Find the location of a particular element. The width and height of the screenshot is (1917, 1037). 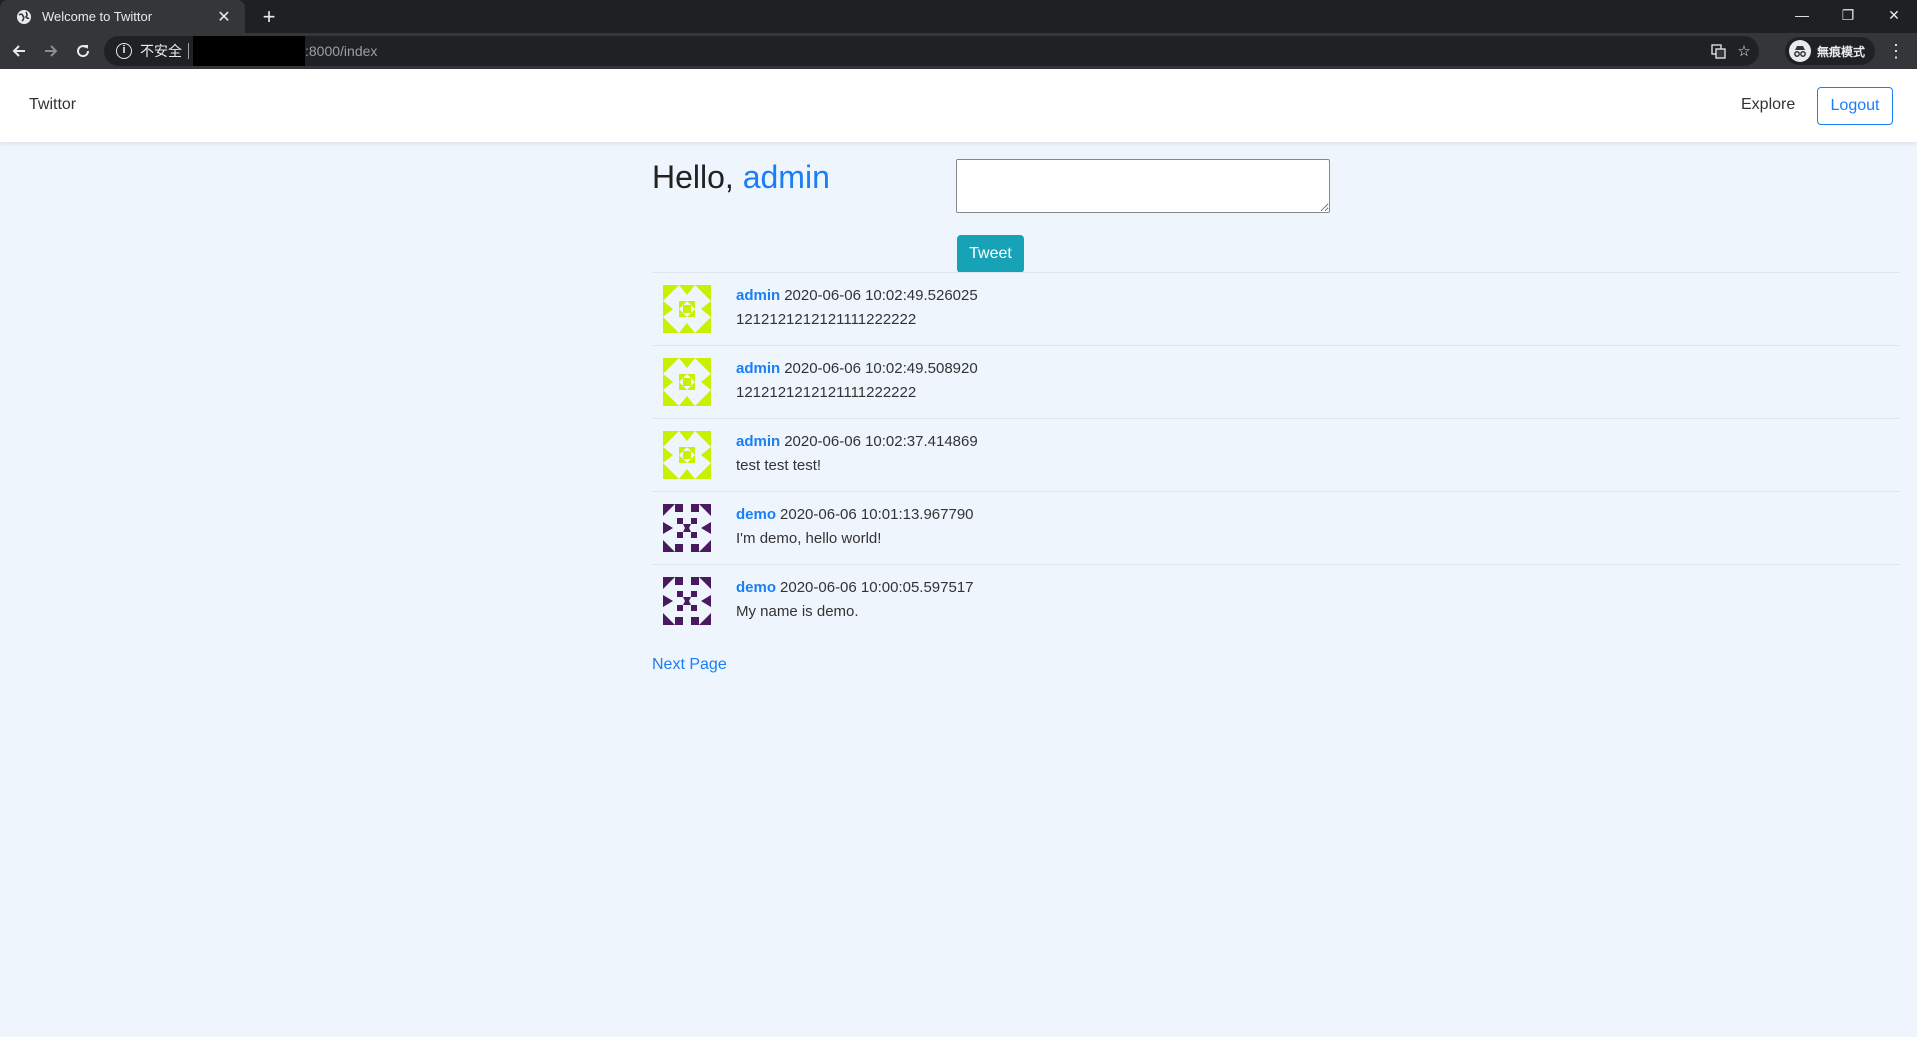

tweet-body: I'm demo, hello world! is located at coordinates (809, 538).